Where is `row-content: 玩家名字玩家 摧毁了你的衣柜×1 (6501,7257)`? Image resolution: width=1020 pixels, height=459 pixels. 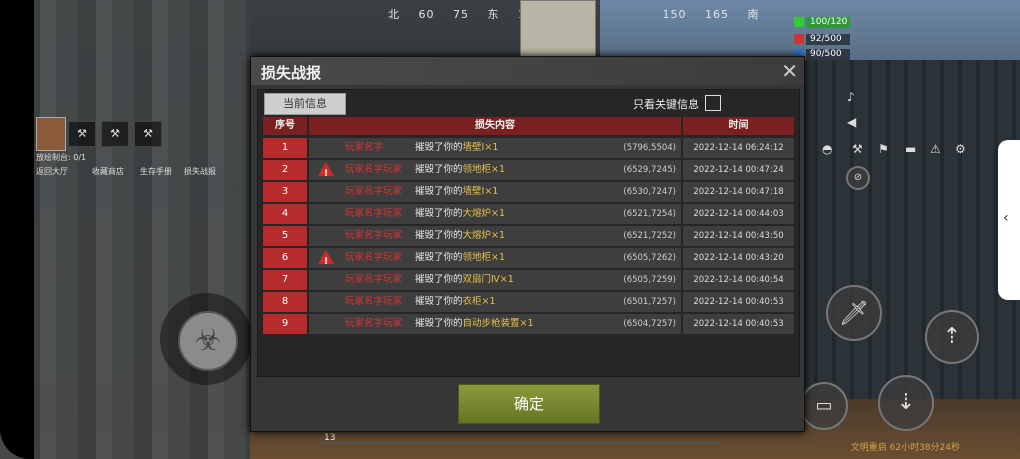
row-content: 玩家名字玩家 摧毁了你的衣柜×1 (6501,7257) is located at coordinates (495, 302).